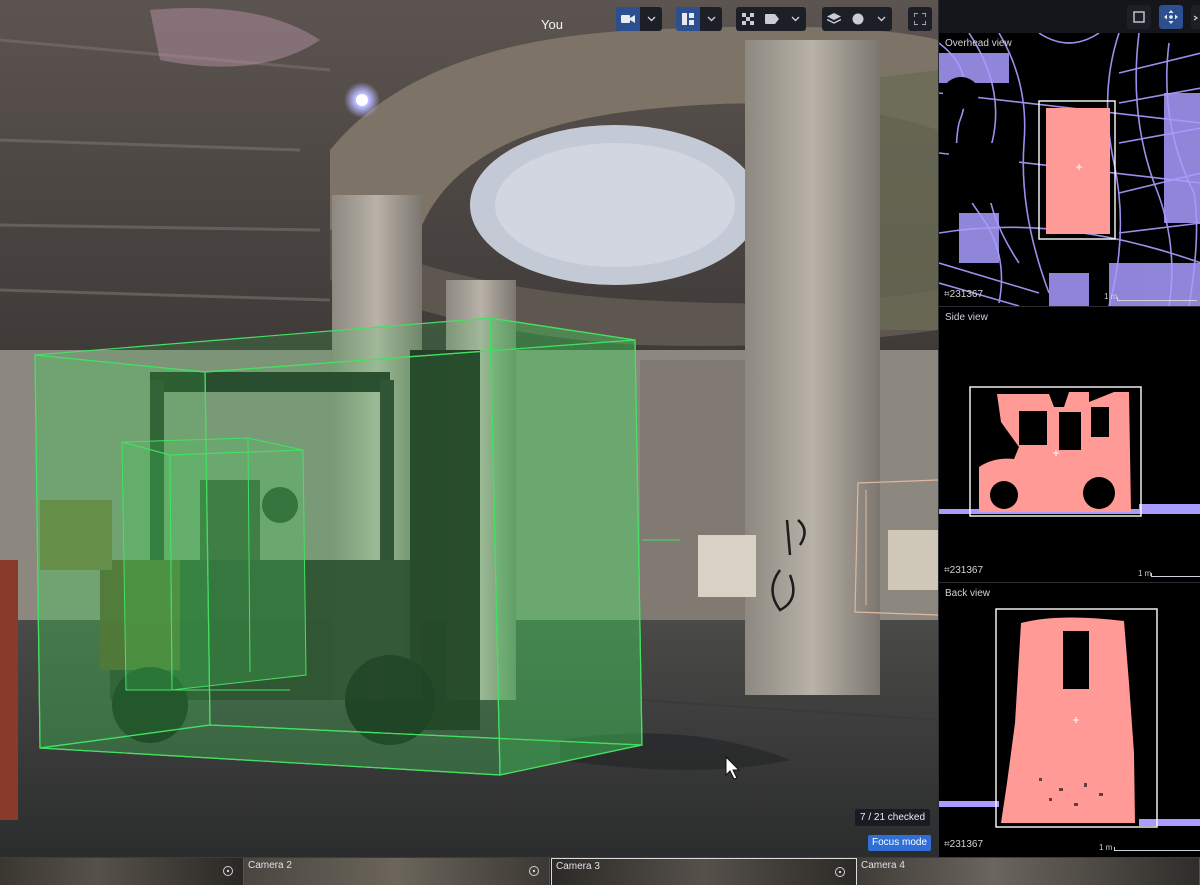 Image resolution: width=1200 pixels, height=885 pixels. Describe the element at coordinates (812, 367) in the screenshot. I see `pillar-right` at that location.